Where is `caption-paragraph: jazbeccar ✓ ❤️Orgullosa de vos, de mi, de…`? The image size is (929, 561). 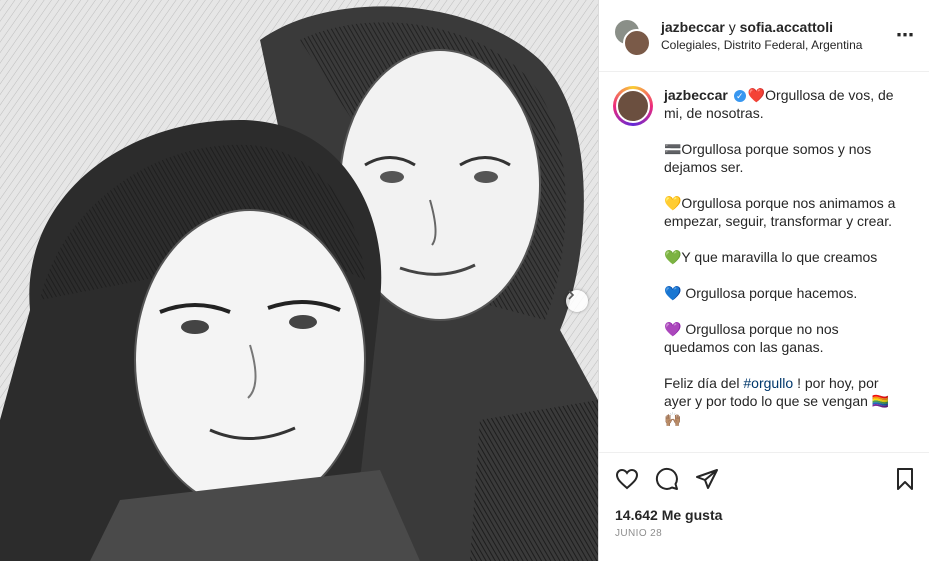 caption-paragraph: jazbeccar ✓ ❤️Orgullosa de vos, de mi, de… is located at coordinates (780, 104).